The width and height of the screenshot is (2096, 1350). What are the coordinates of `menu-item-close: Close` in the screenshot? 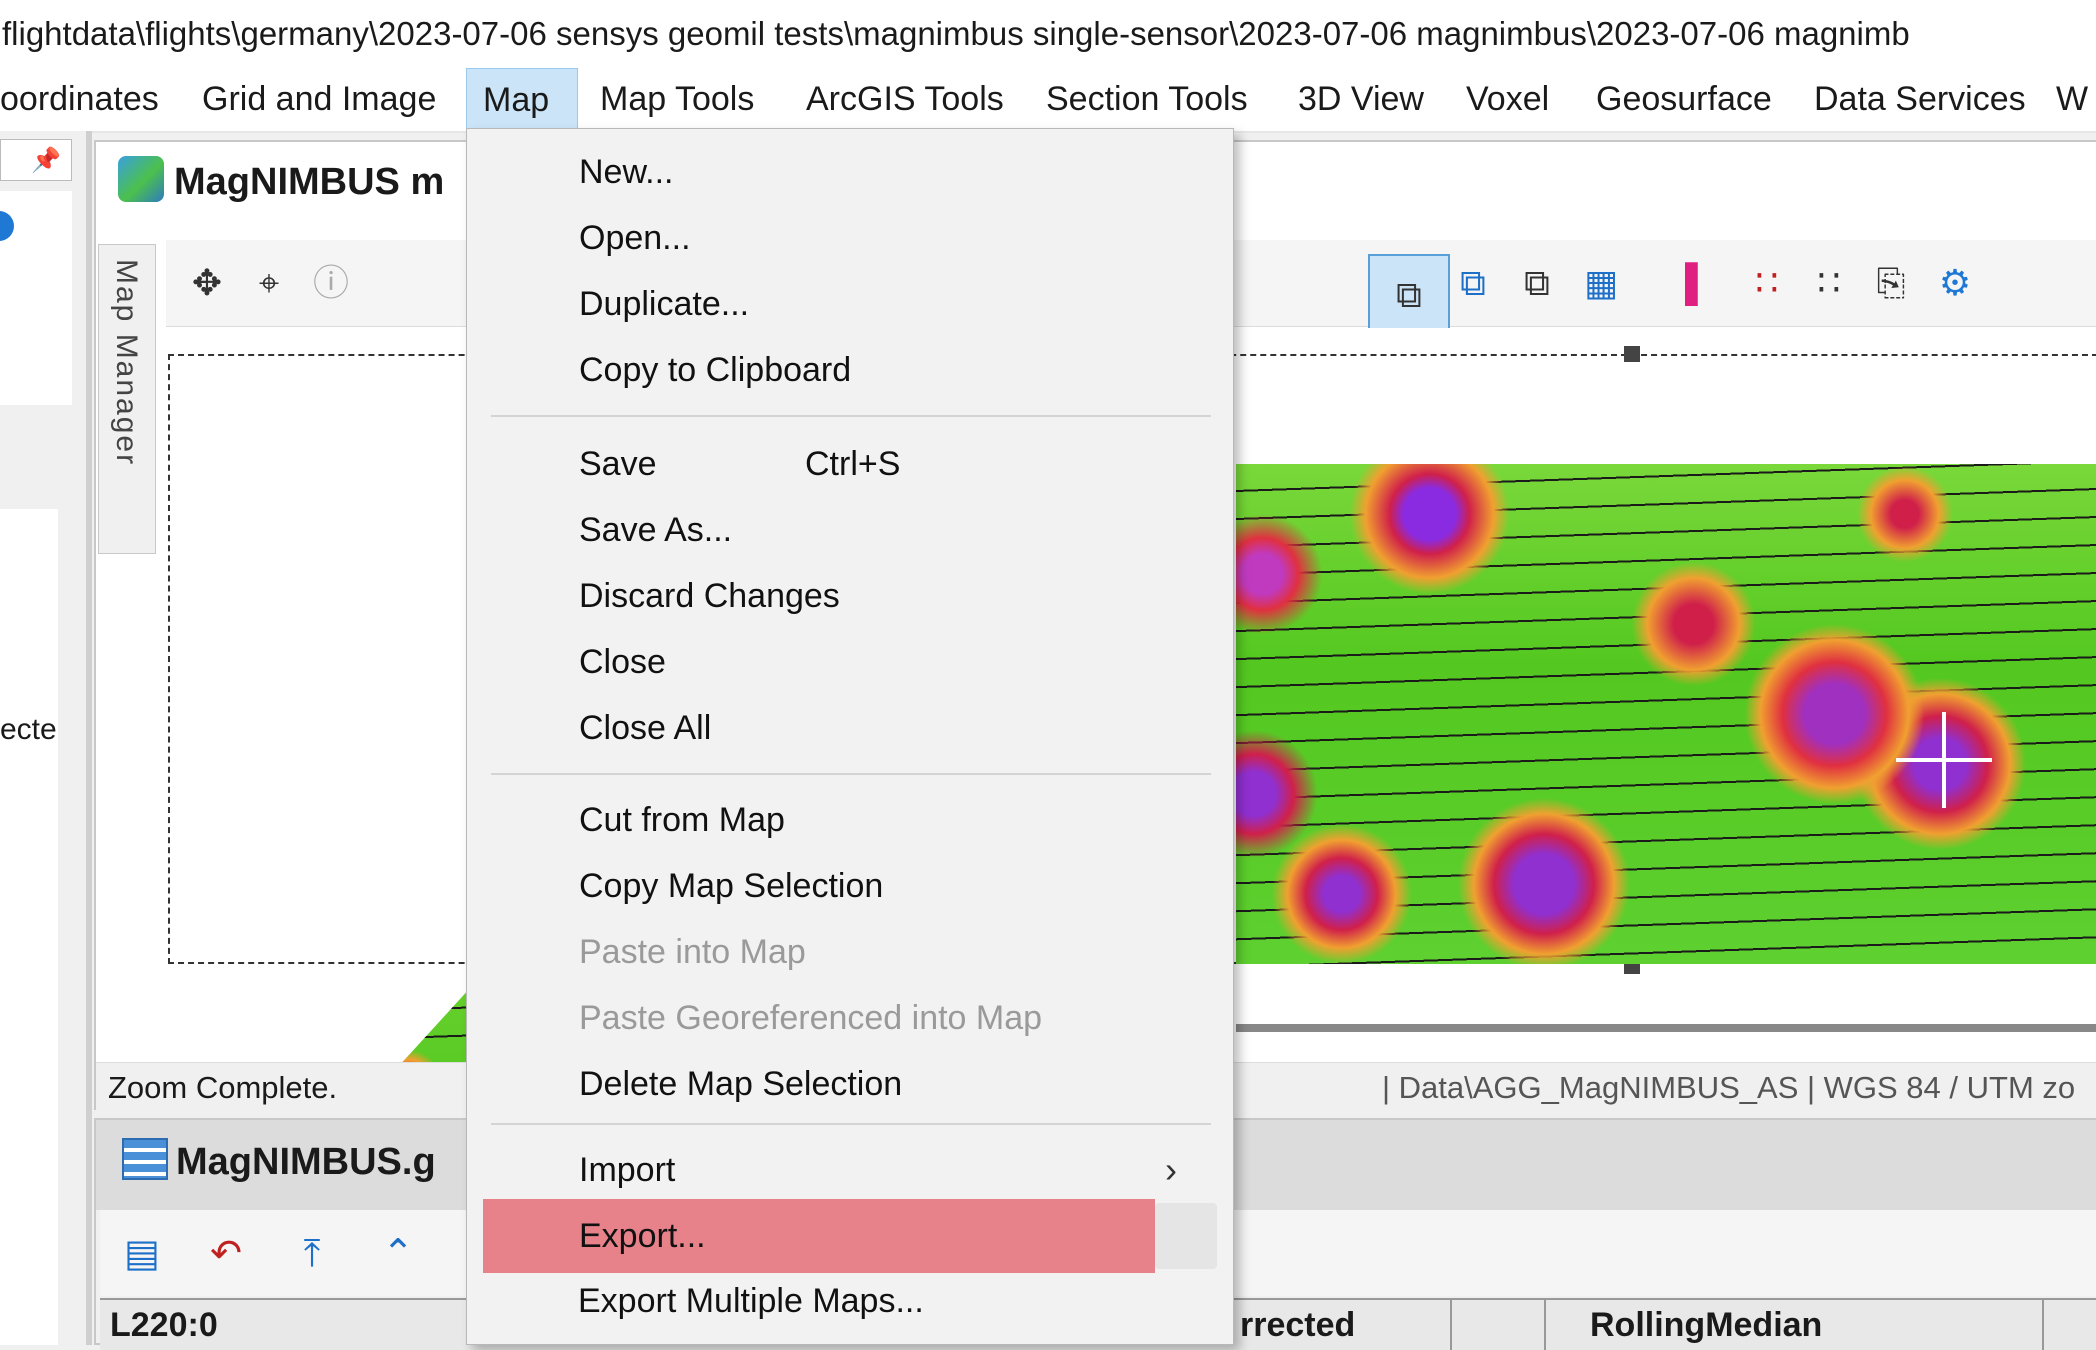 It's located at (622, 662).